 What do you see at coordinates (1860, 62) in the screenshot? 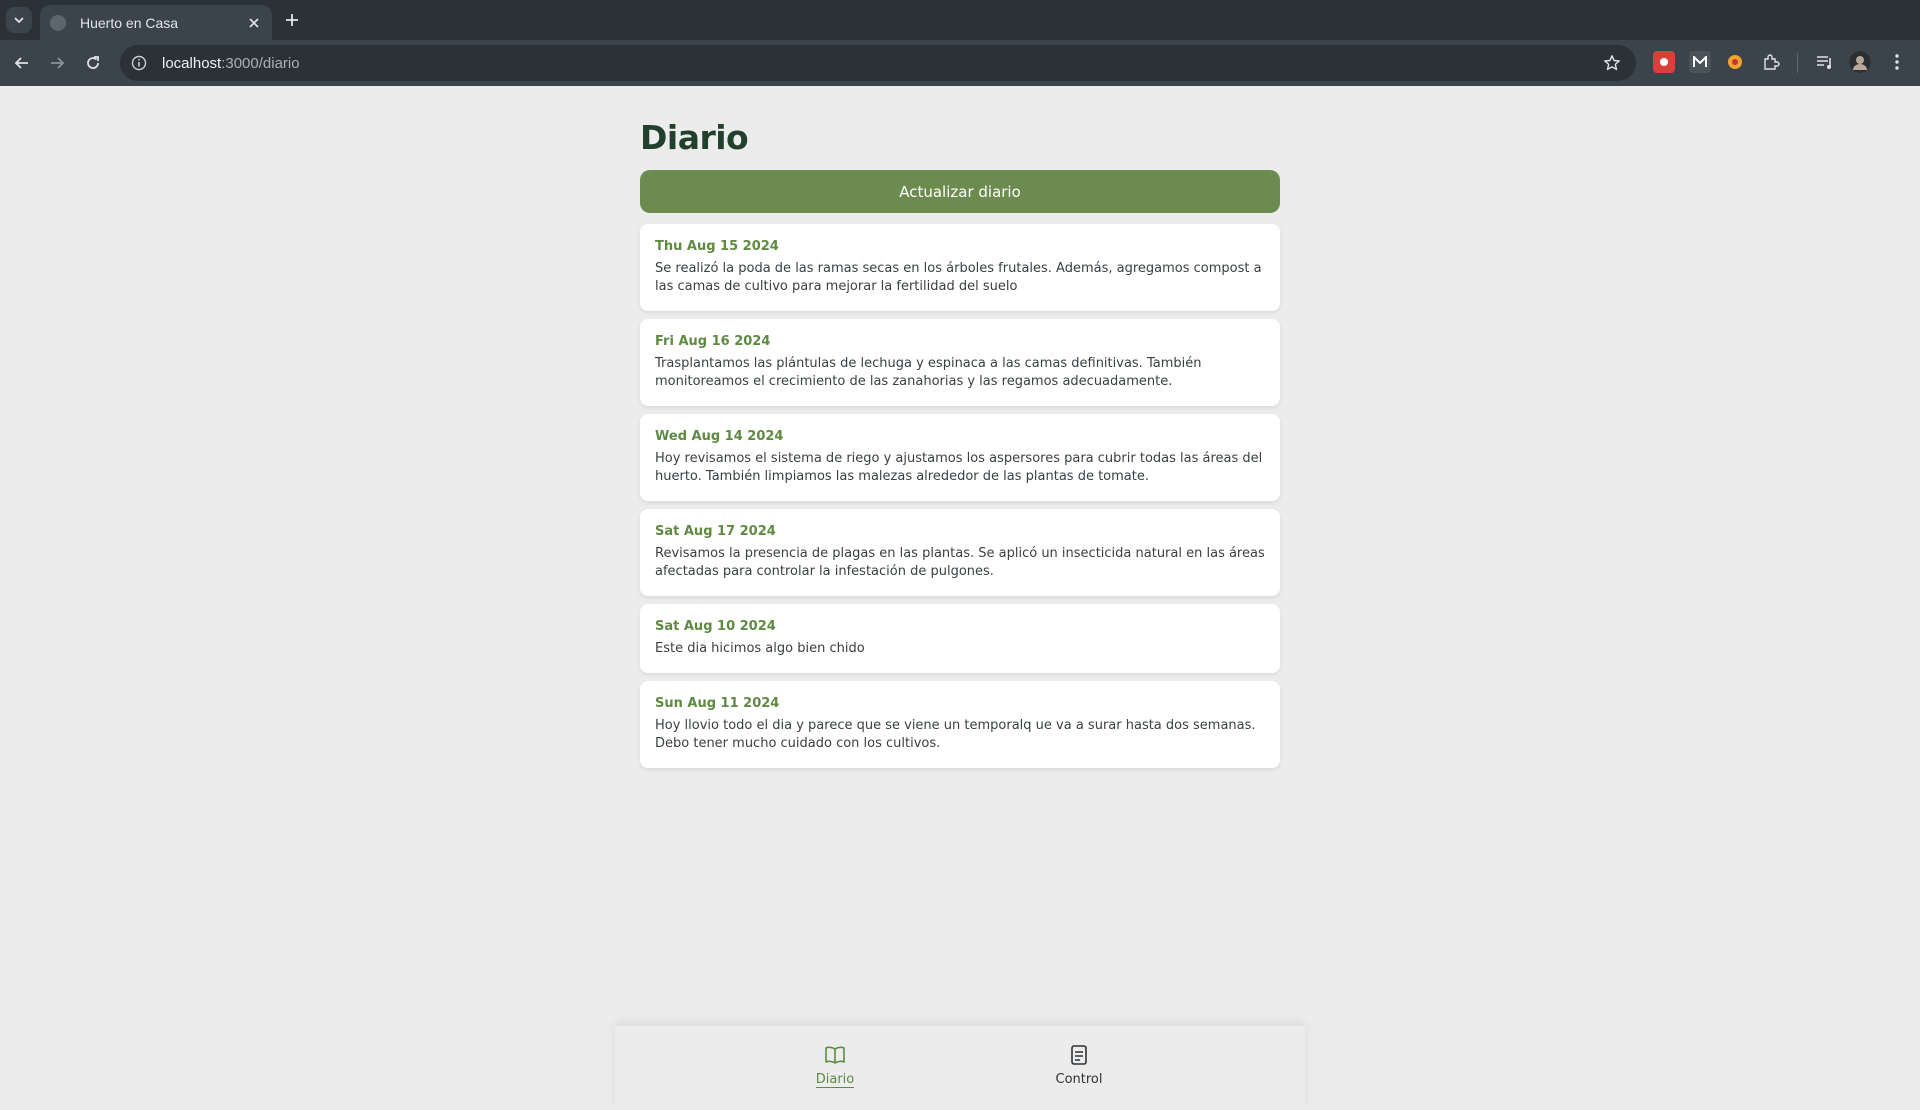
I see `profile-avatar` at bounding box center [1860, 62].